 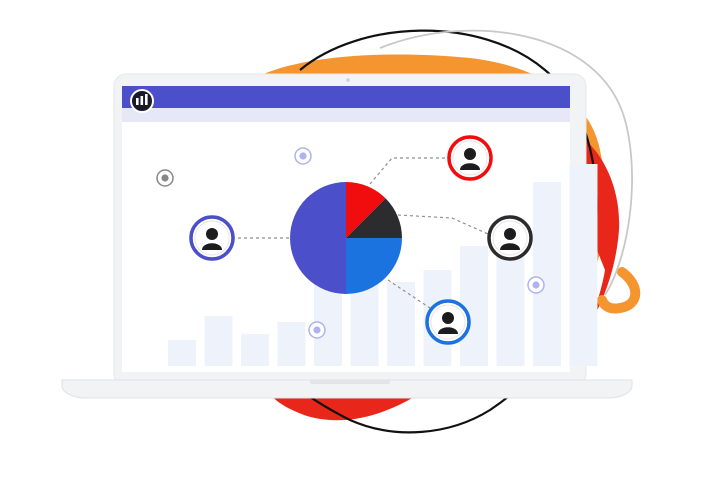 I want to click on subheader-bar, so click(x=346, y=115).